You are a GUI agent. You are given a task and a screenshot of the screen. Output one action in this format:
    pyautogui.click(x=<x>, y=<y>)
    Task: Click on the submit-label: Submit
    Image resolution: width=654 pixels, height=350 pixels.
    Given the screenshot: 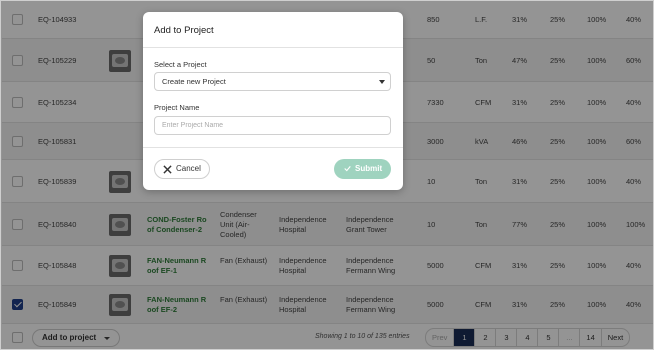 What is the action you would take?
    pyautogui.click(x=369, y=168)
    